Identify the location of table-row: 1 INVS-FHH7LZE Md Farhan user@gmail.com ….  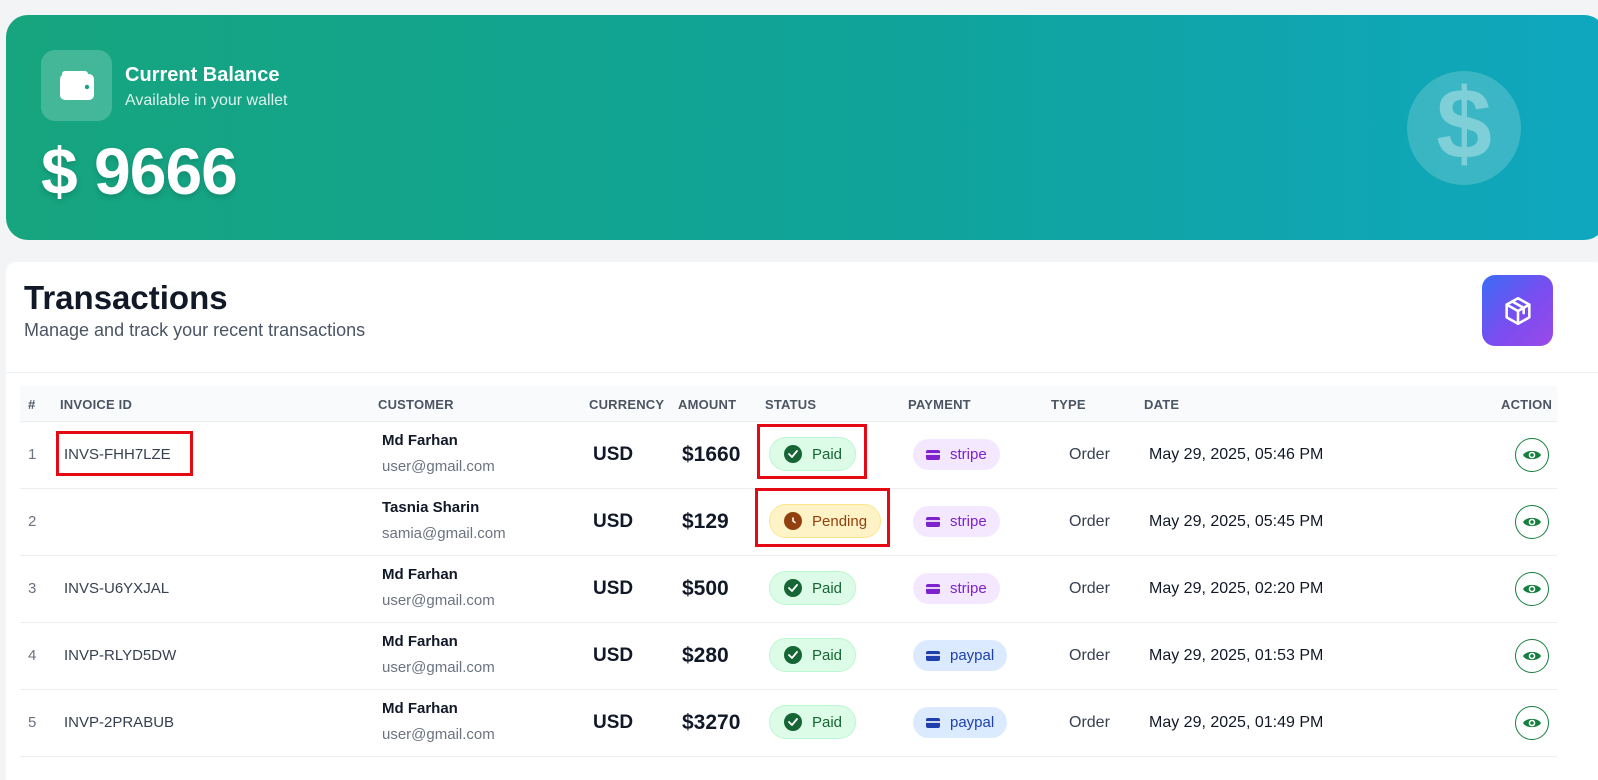
(788, 455).